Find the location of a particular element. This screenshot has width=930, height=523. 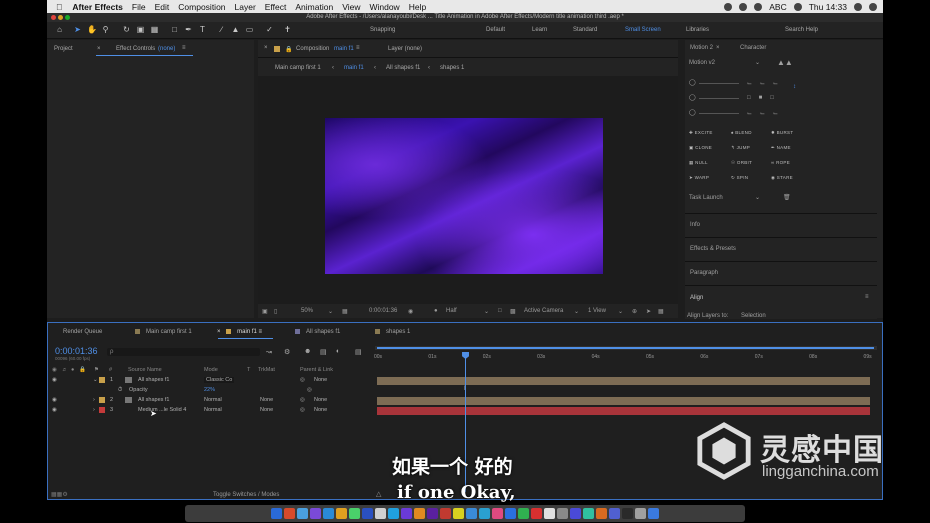

stare-button: ◉ STARE is located at coordinates (782, 178).